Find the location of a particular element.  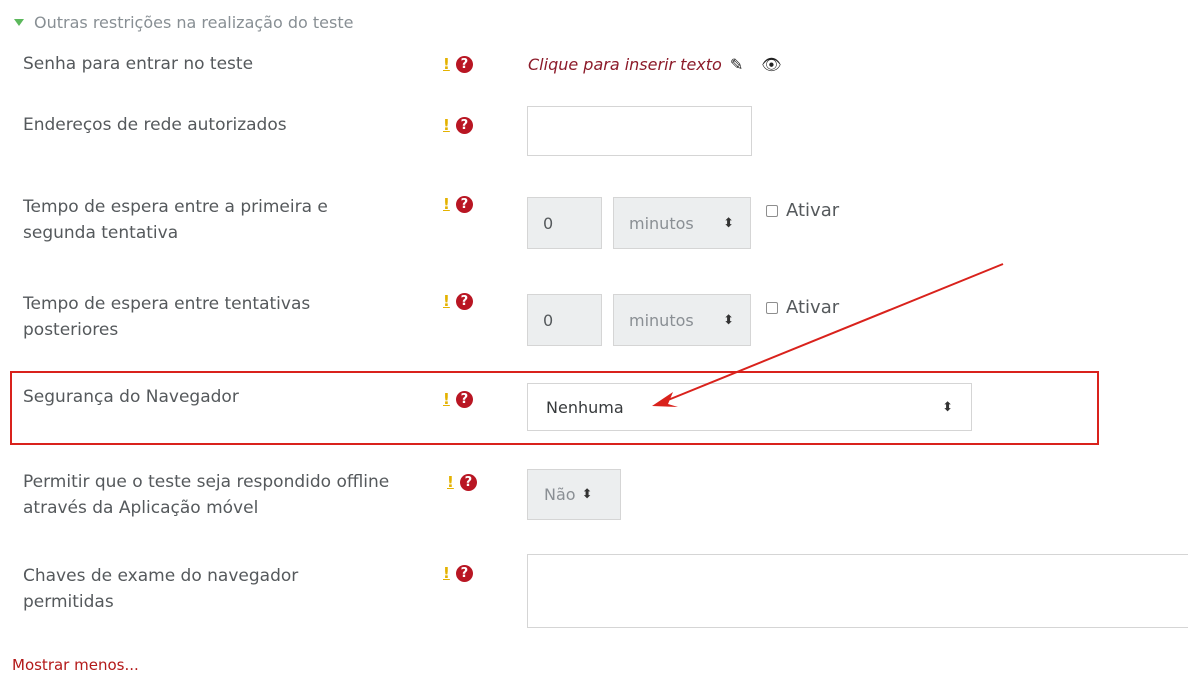

delay2-unit-select: minutos ⬍ is located at coordinates (682, 320).